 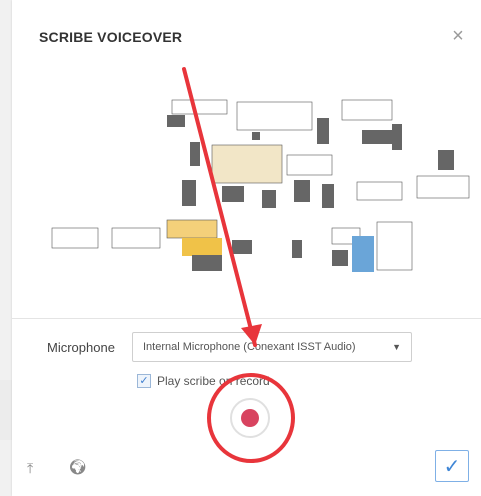 What do you see at coordinates (213, 381) in the screenshot?
I see `play-scribe-label: Play scribe on record` at bounding box center [213, 381].